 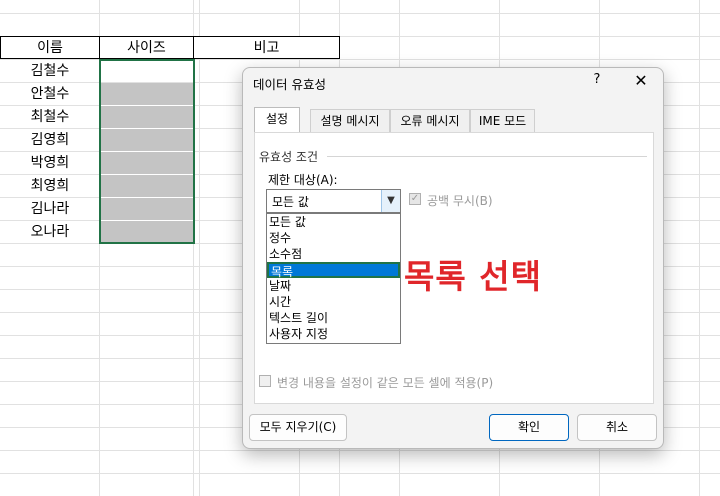 I want to click on option-list: 목록, so click(x=333, y=270).